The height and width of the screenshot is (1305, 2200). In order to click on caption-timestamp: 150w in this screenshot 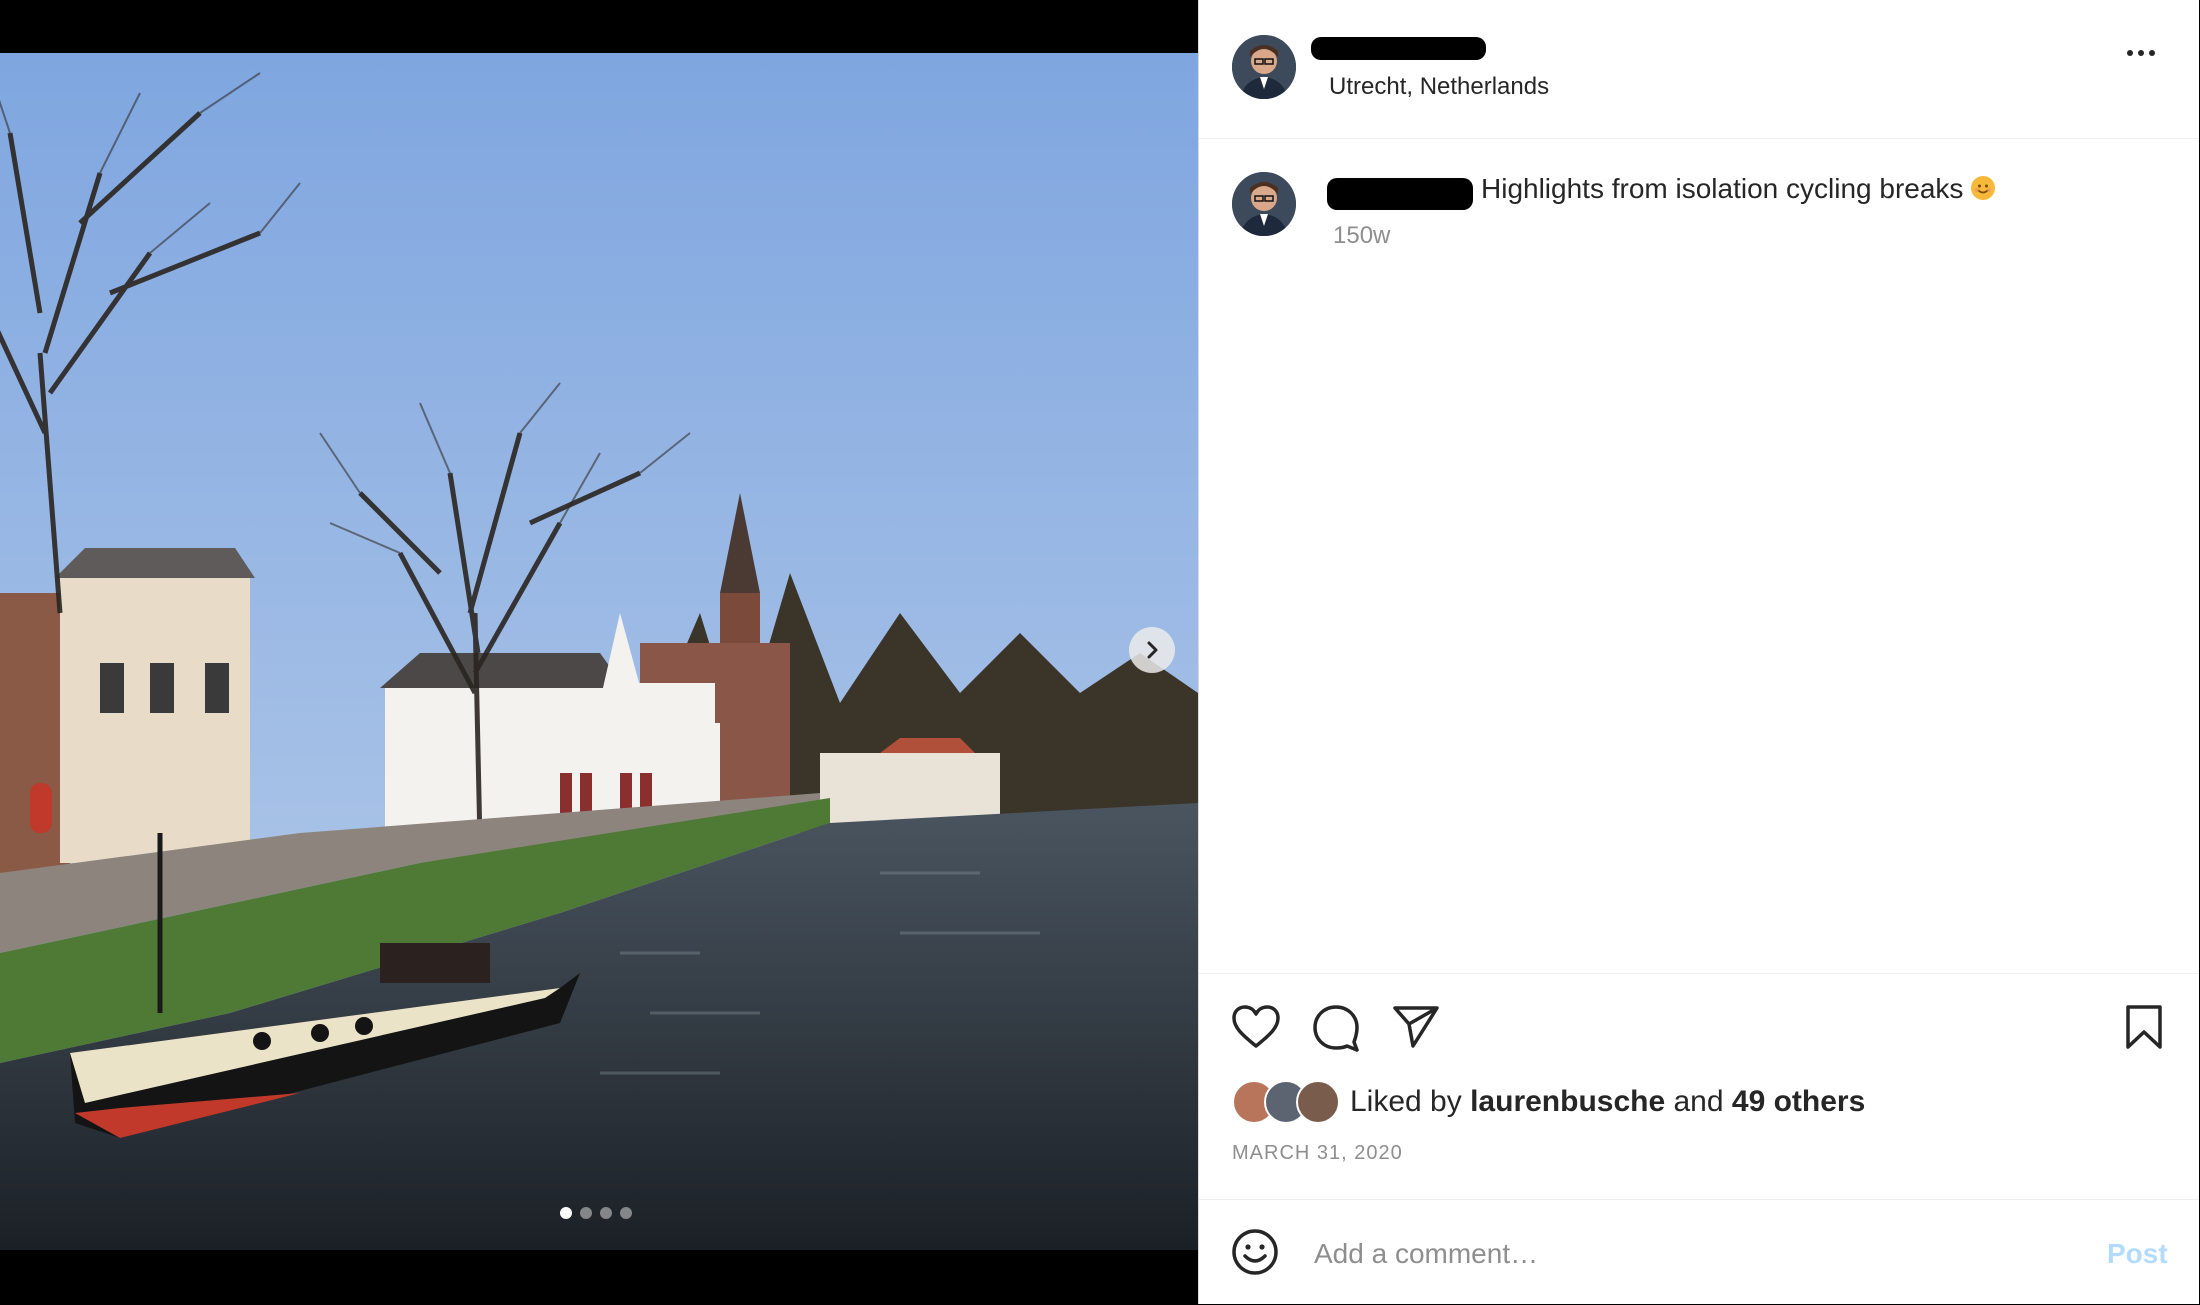, I will do `click(1361, 236)`.